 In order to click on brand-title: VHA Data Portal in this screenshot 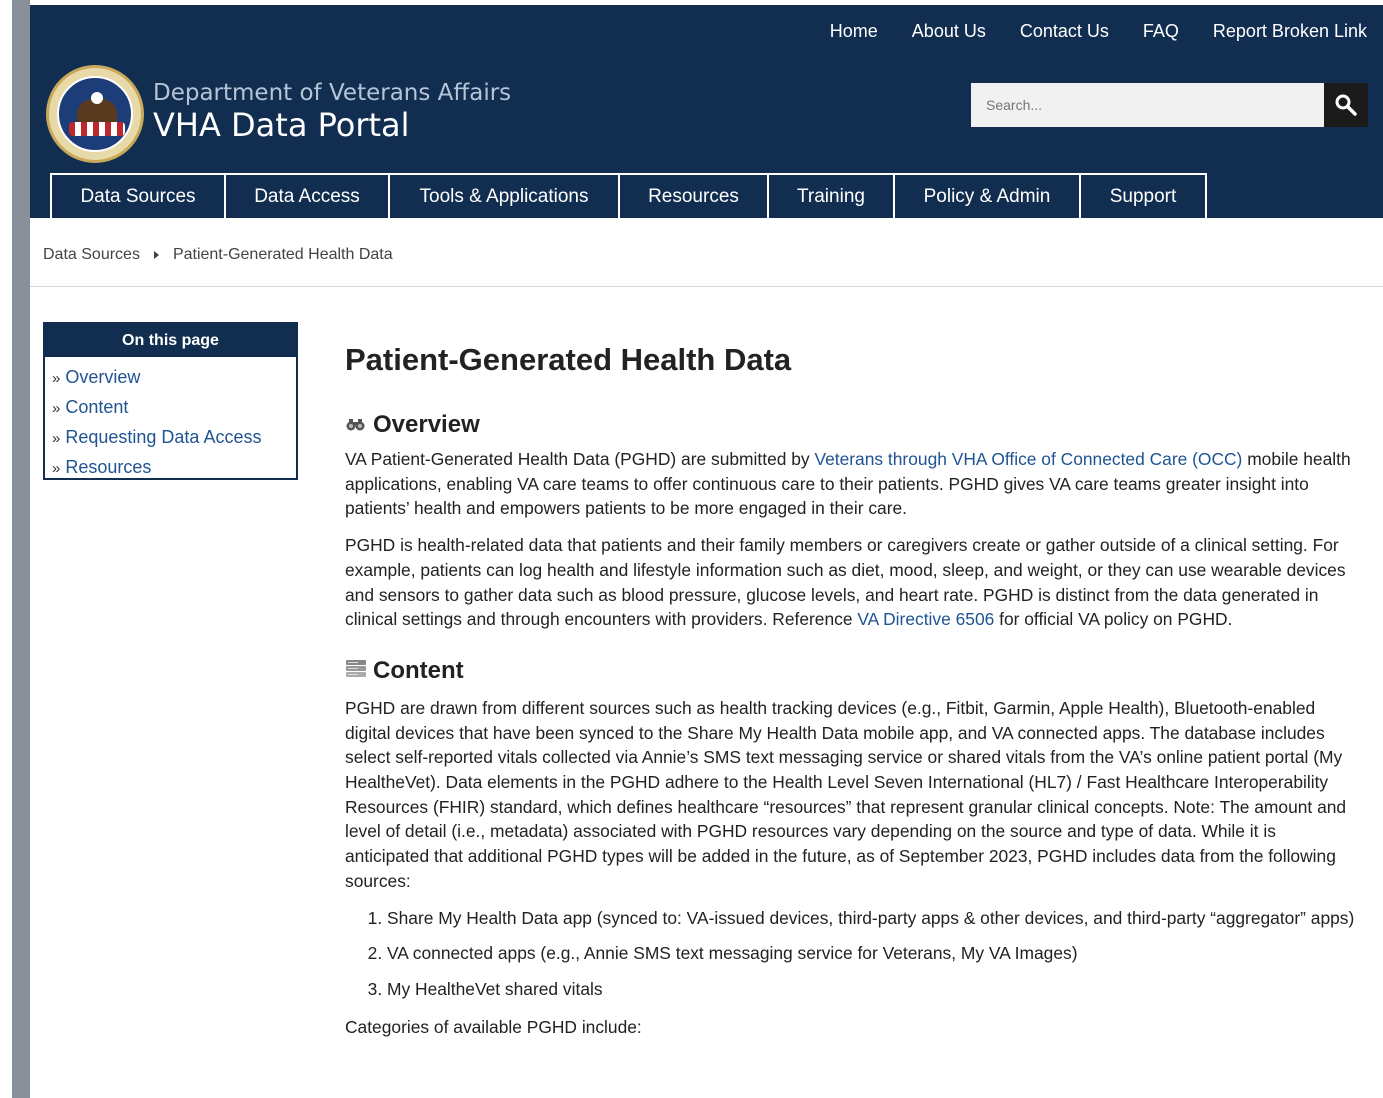, I will do `click(281, 125)`.